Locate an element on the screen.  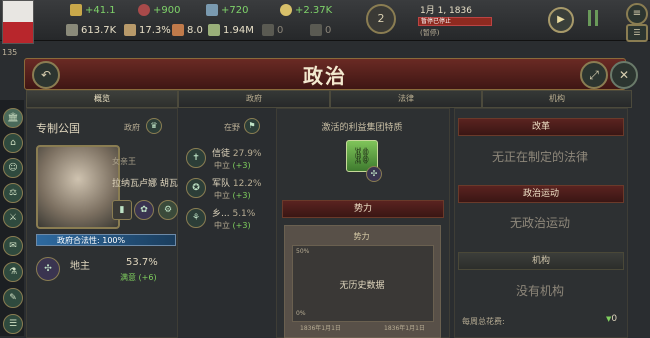
bureaucracy-icon is located at coordinates (212, 10).